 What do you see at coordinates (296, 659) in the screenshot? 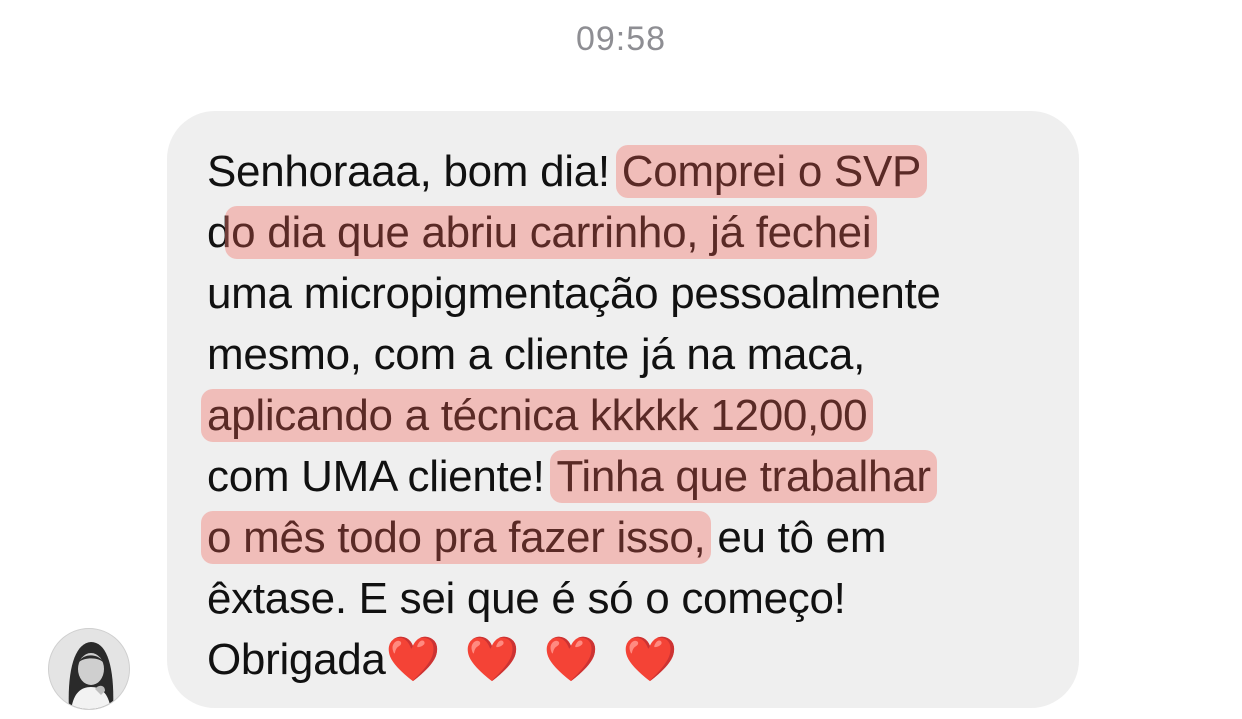
I see `message-text-segment: Obrigada` at bounding box center [296, 659].